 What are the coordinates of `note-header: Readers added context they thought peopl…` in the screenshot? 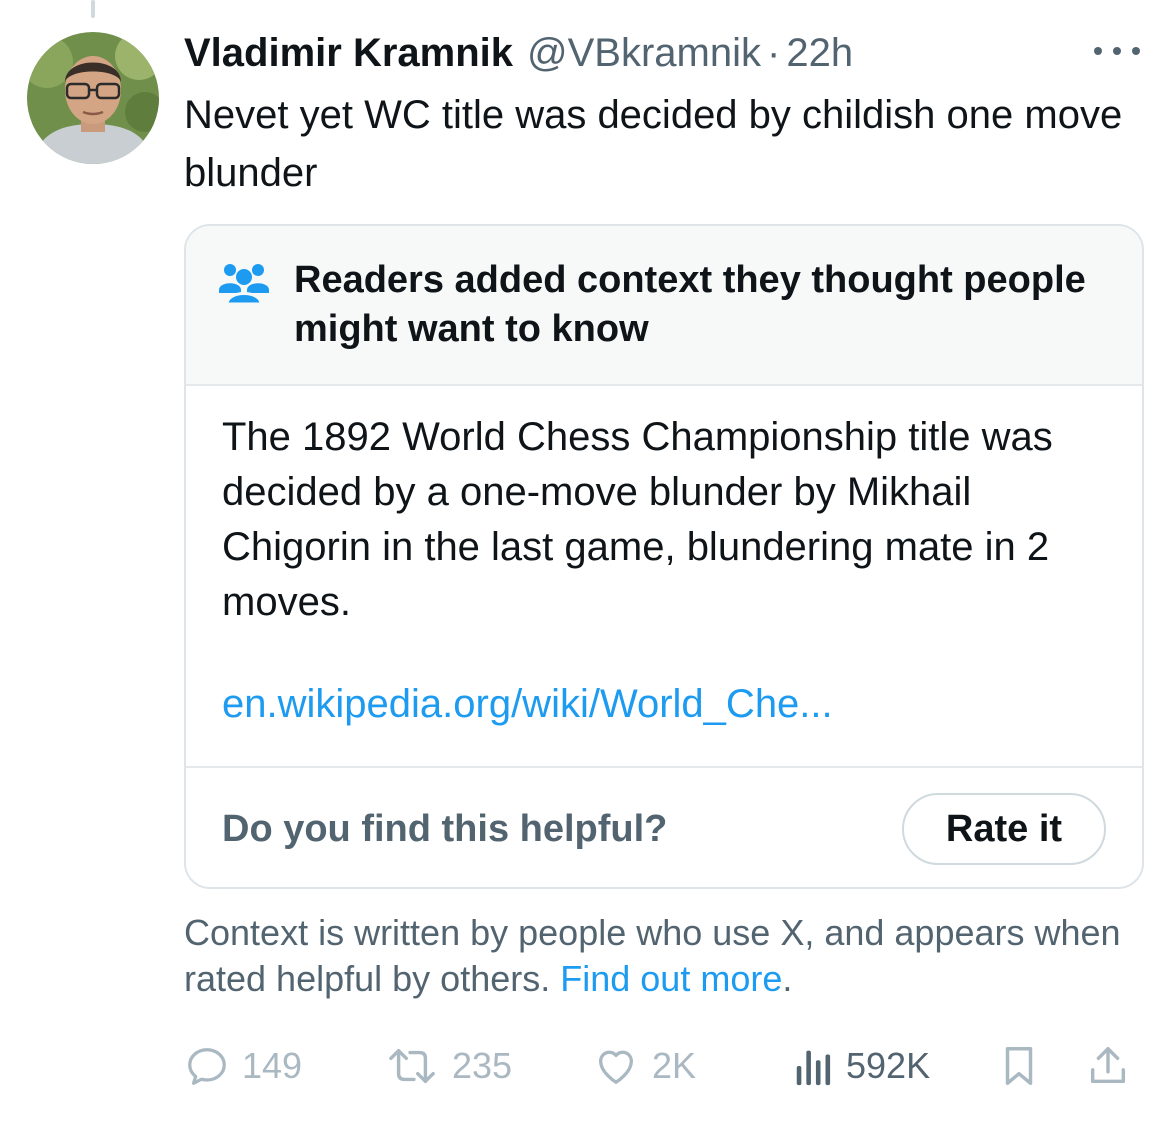 It's located at (664, 306).